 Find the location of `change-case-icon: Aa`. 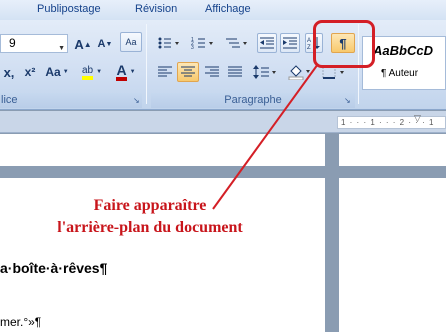

change-case-icon: Aa is located at coordinates (53, 72).